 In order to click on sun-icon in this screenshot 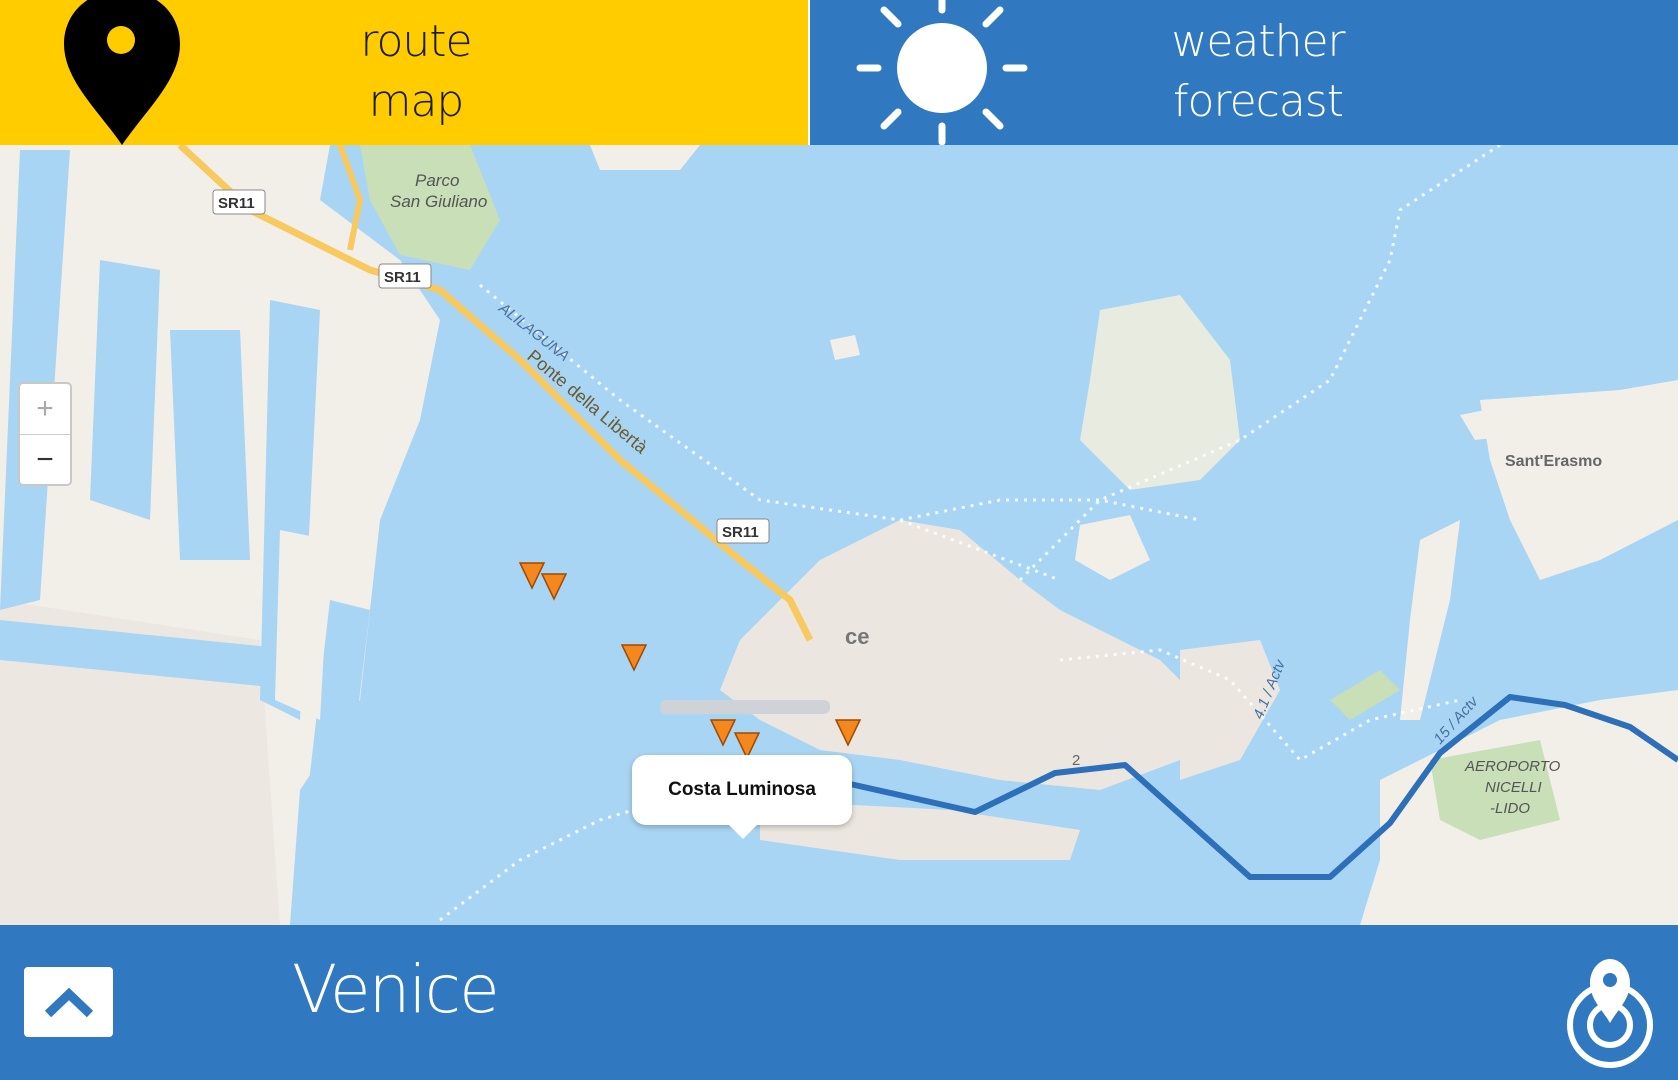, I will do `click(942, 72)`.